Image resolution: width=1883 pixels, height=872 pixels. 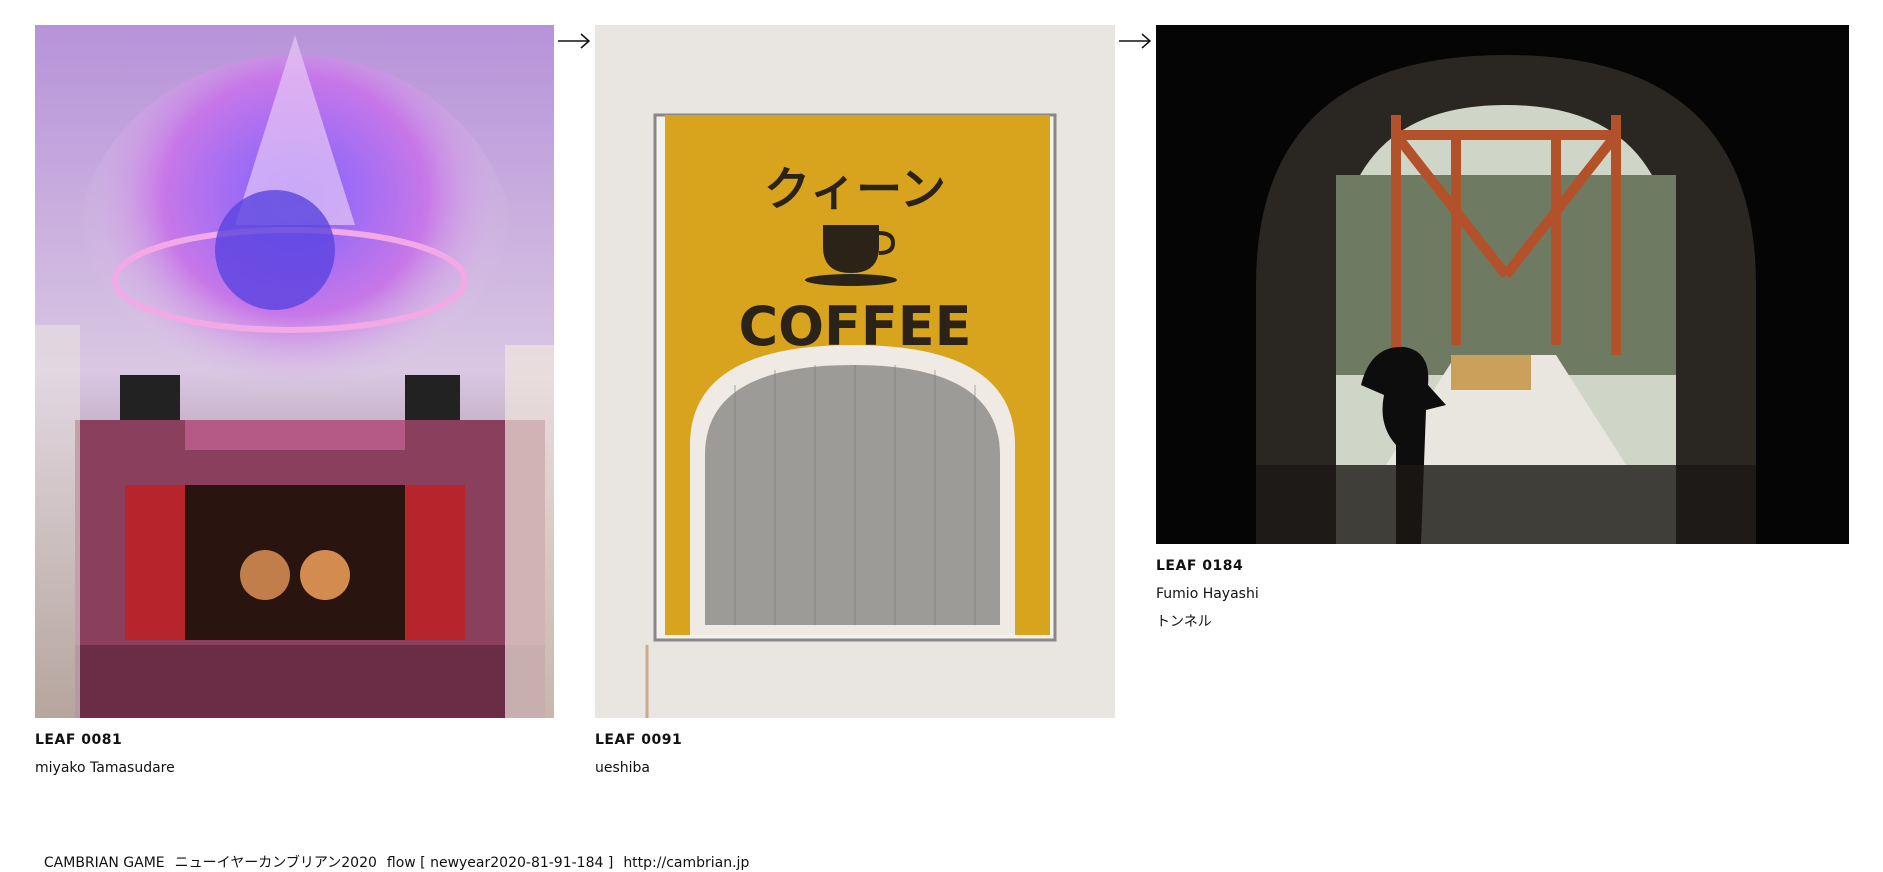 I want to click on sign-queen-text: クィーン, so click(x=855, y=189).